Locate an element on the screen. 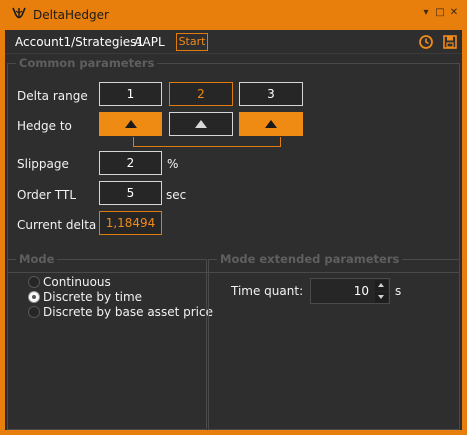 The width and height of the screenshot is (467, 435). mode-discrete-price-label: Discrete by base asset price is located at coordinates (128, 312).